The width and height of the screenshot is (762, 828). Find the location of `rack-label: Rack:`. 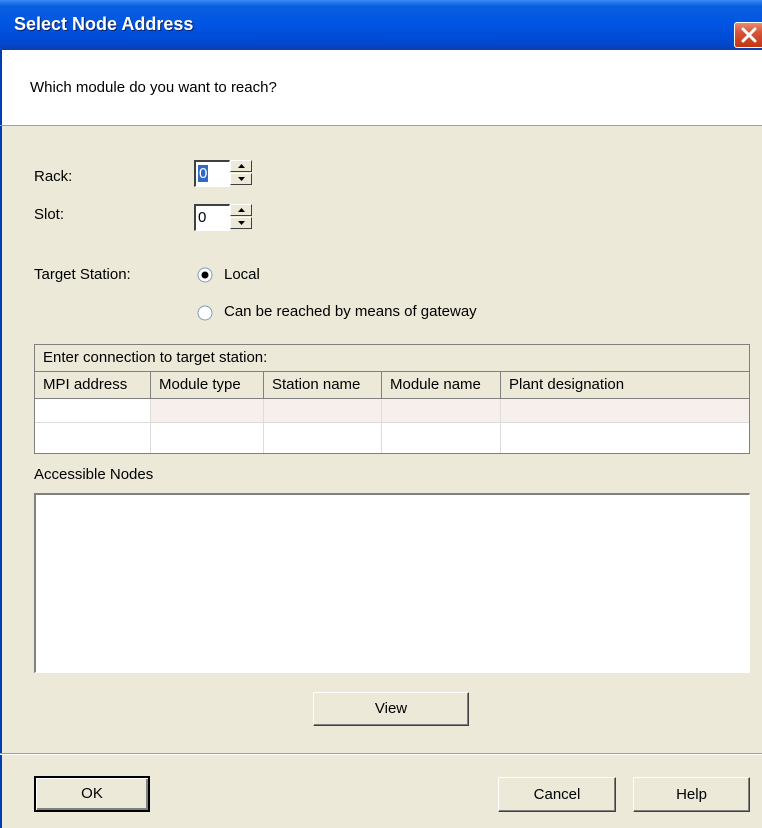

rack-label: Rack: is located at coordinates (53, 176).